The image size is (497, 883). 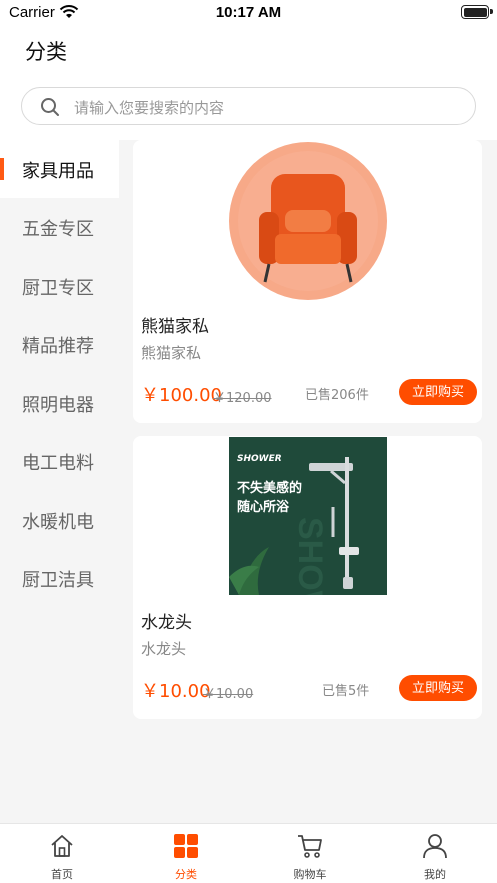 I want to click on battery-icon, so click(x=477, y=12).